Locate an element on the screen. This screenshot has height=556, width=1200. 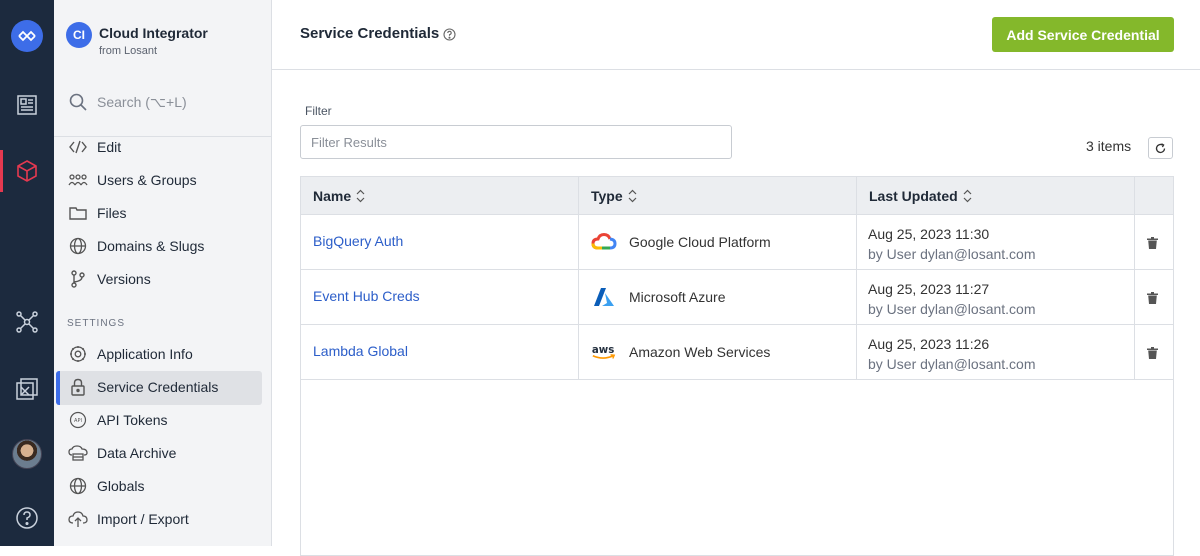
sidebar-item-edit: Edit is located at coordinates (94, 147).